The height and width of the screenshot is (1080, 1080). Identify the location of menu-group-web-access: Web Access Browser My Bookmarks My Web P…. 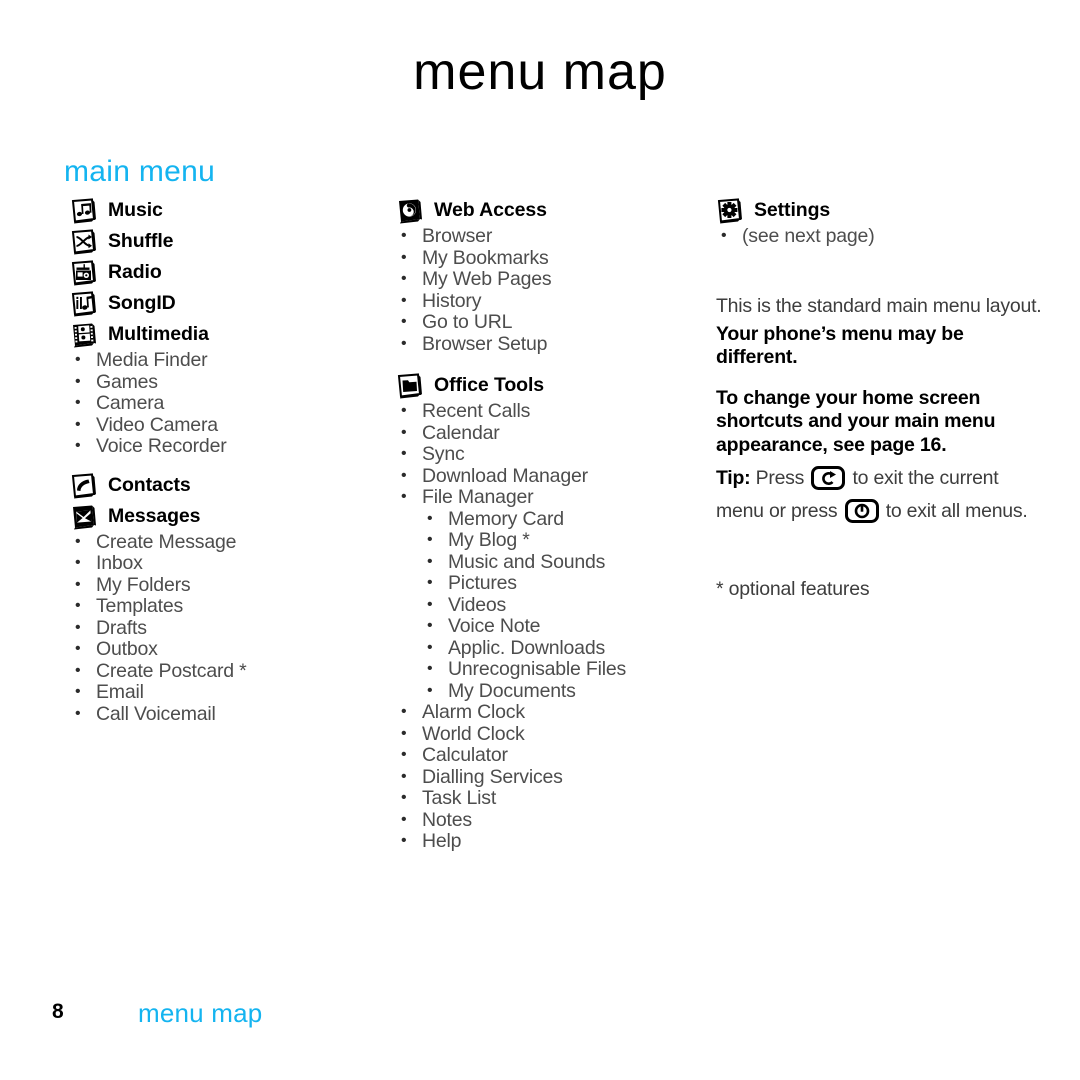
(551, 275).